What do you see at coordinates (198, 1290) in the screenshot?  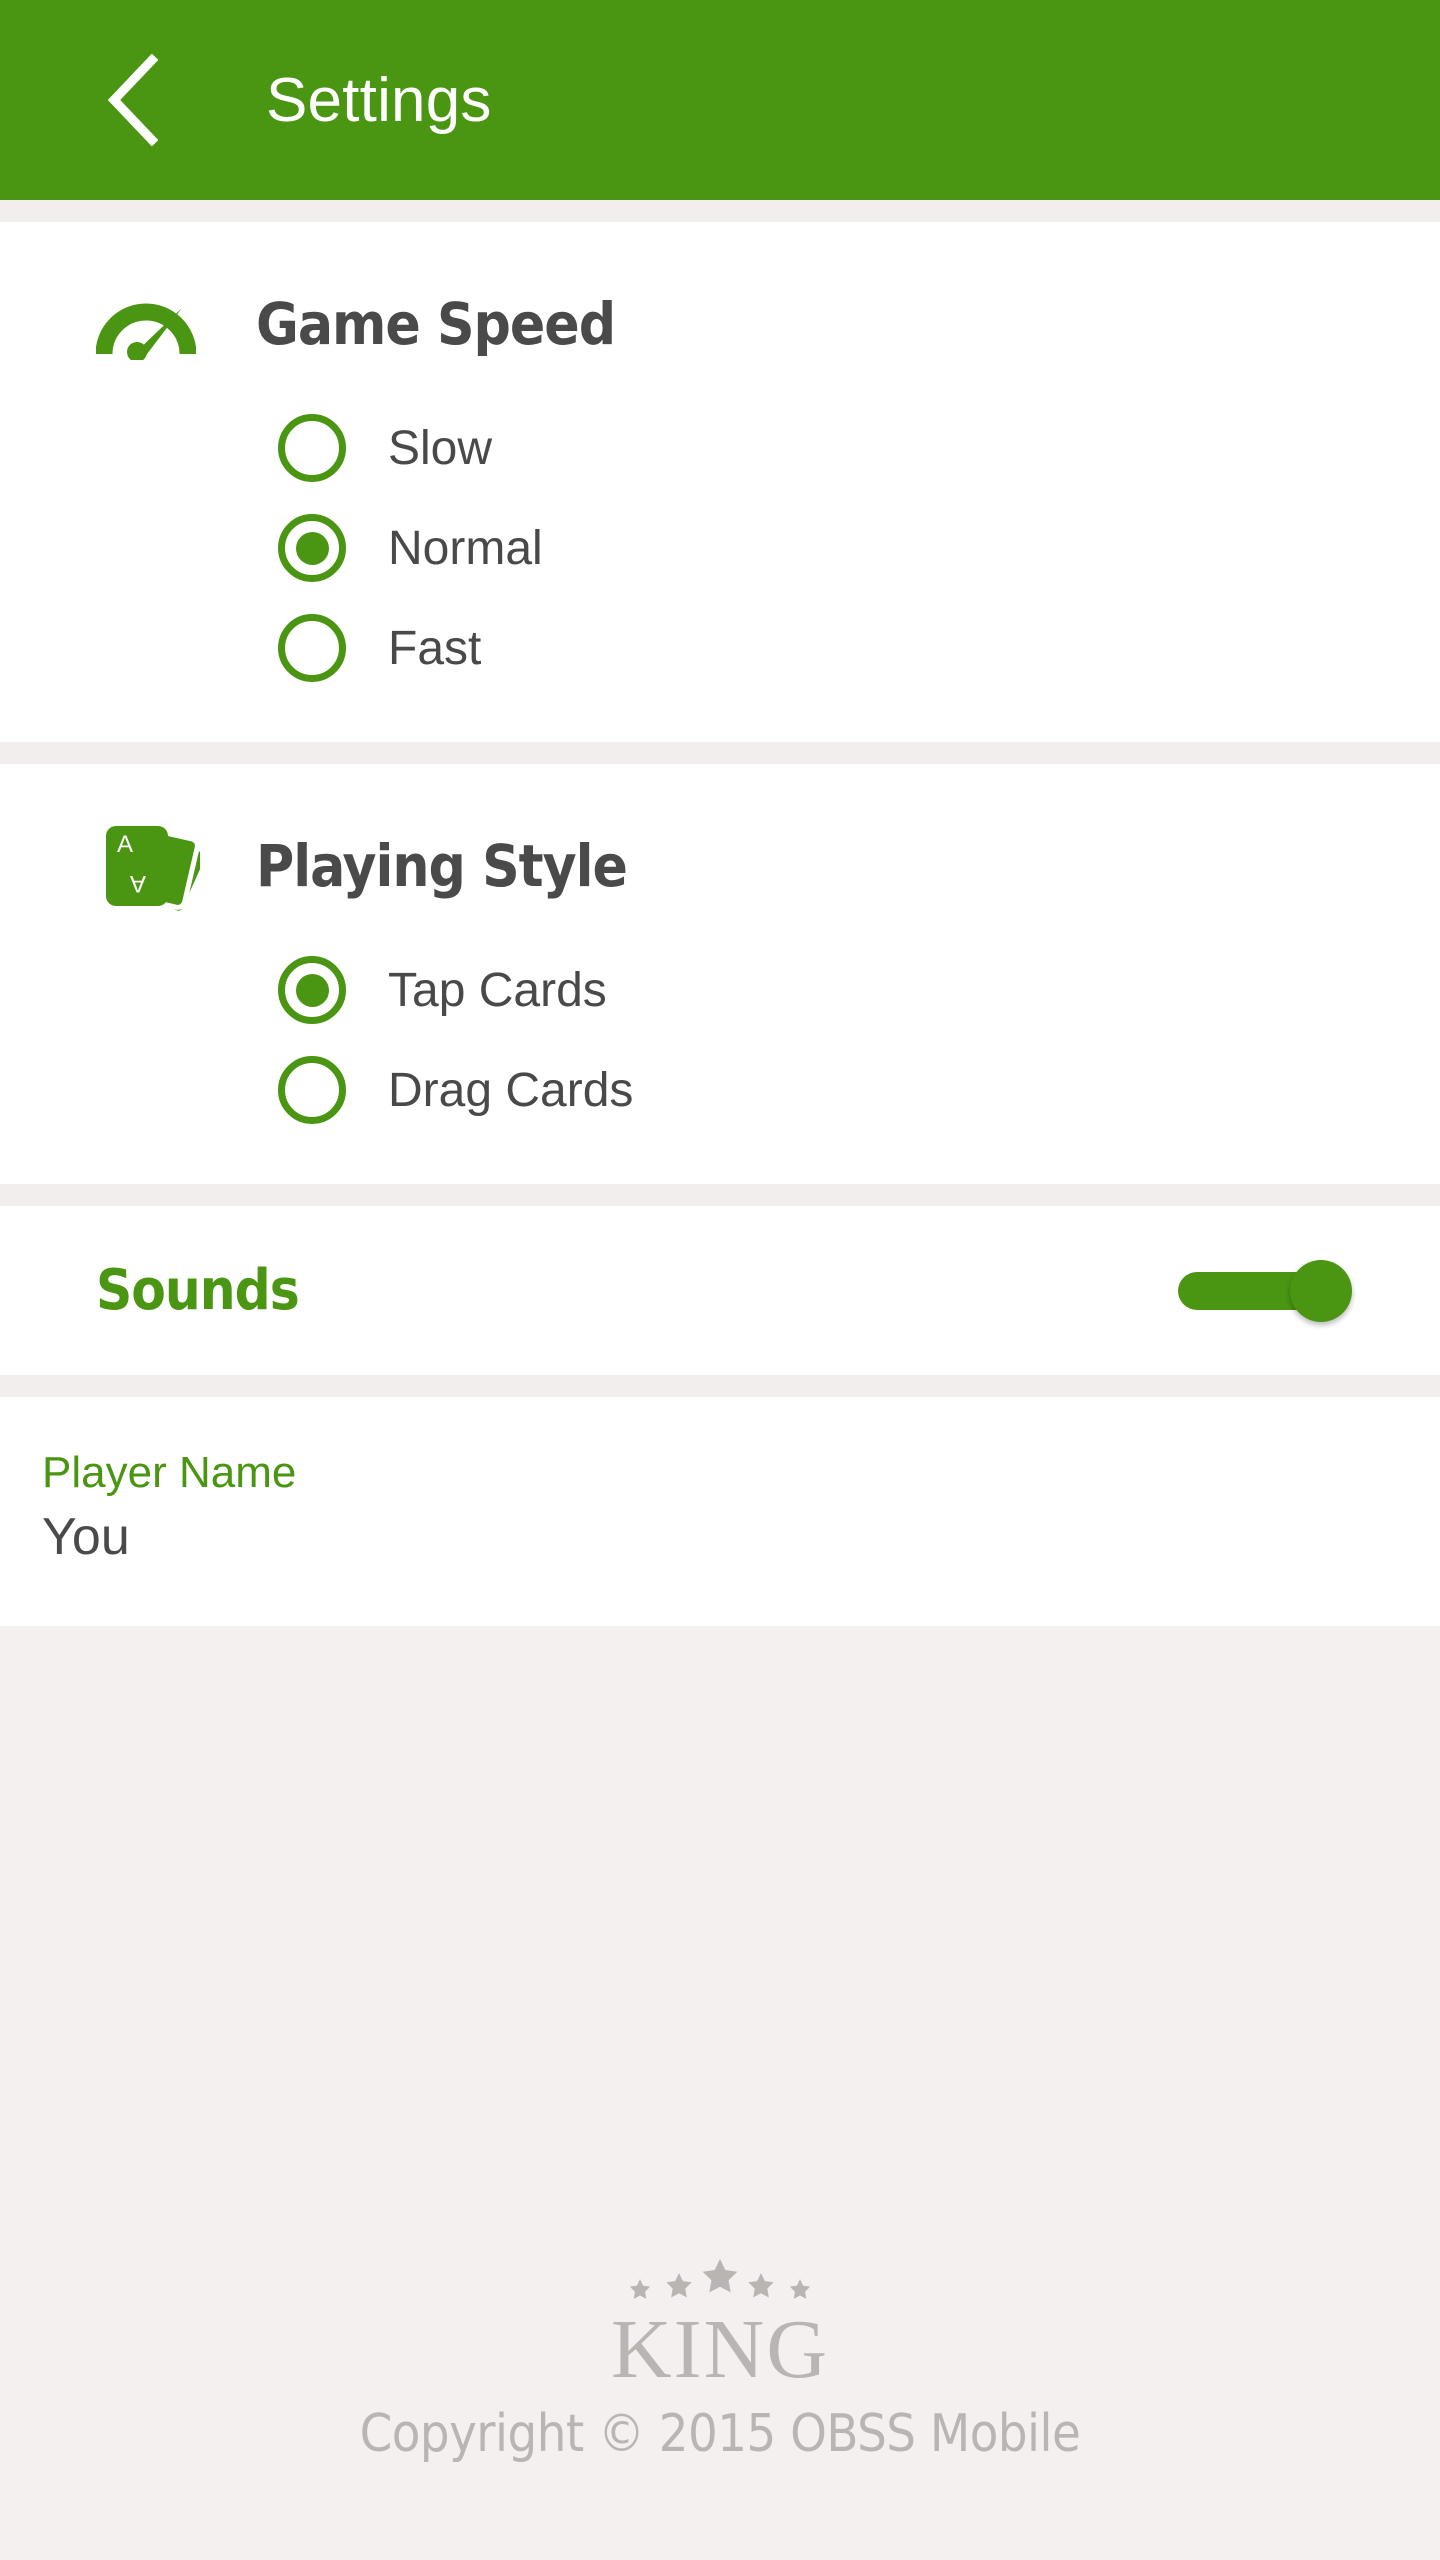 I see `sounds-label: Sounds` at bounding box center [198, 1290].